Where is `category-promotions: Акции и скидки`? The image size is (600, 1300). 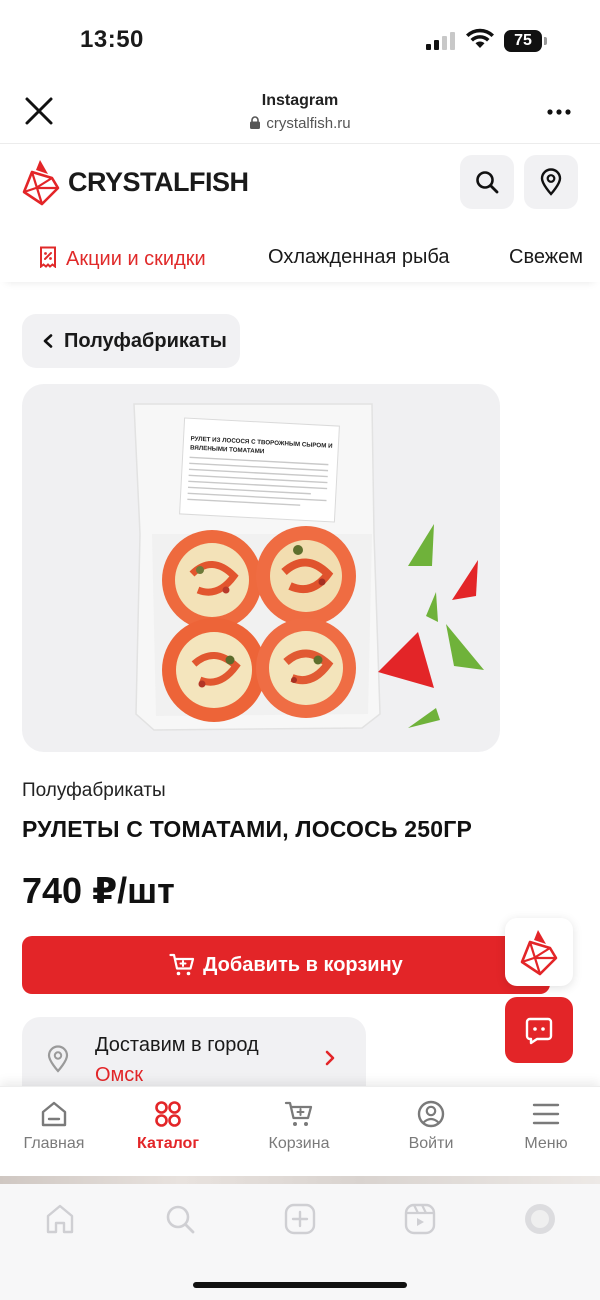 category-promotions: Акции и скидки is located at coordinates (122, 258).